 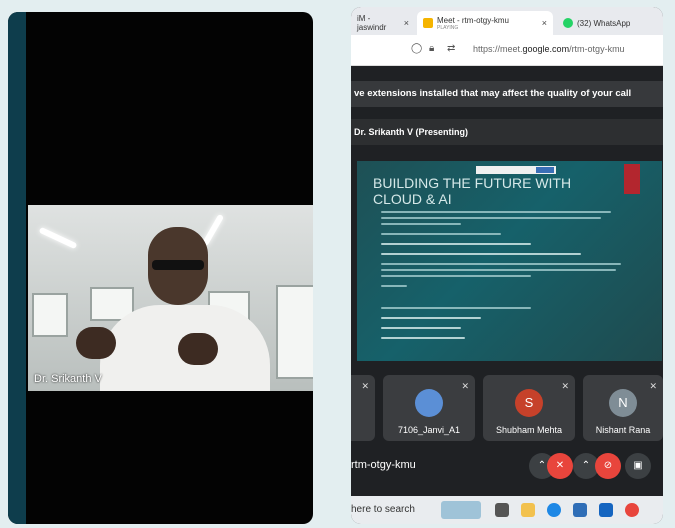 What do you see at coordinates (632, 510) in the screenshot?
I see `firefox-icon` at bounding box center [632, 510].